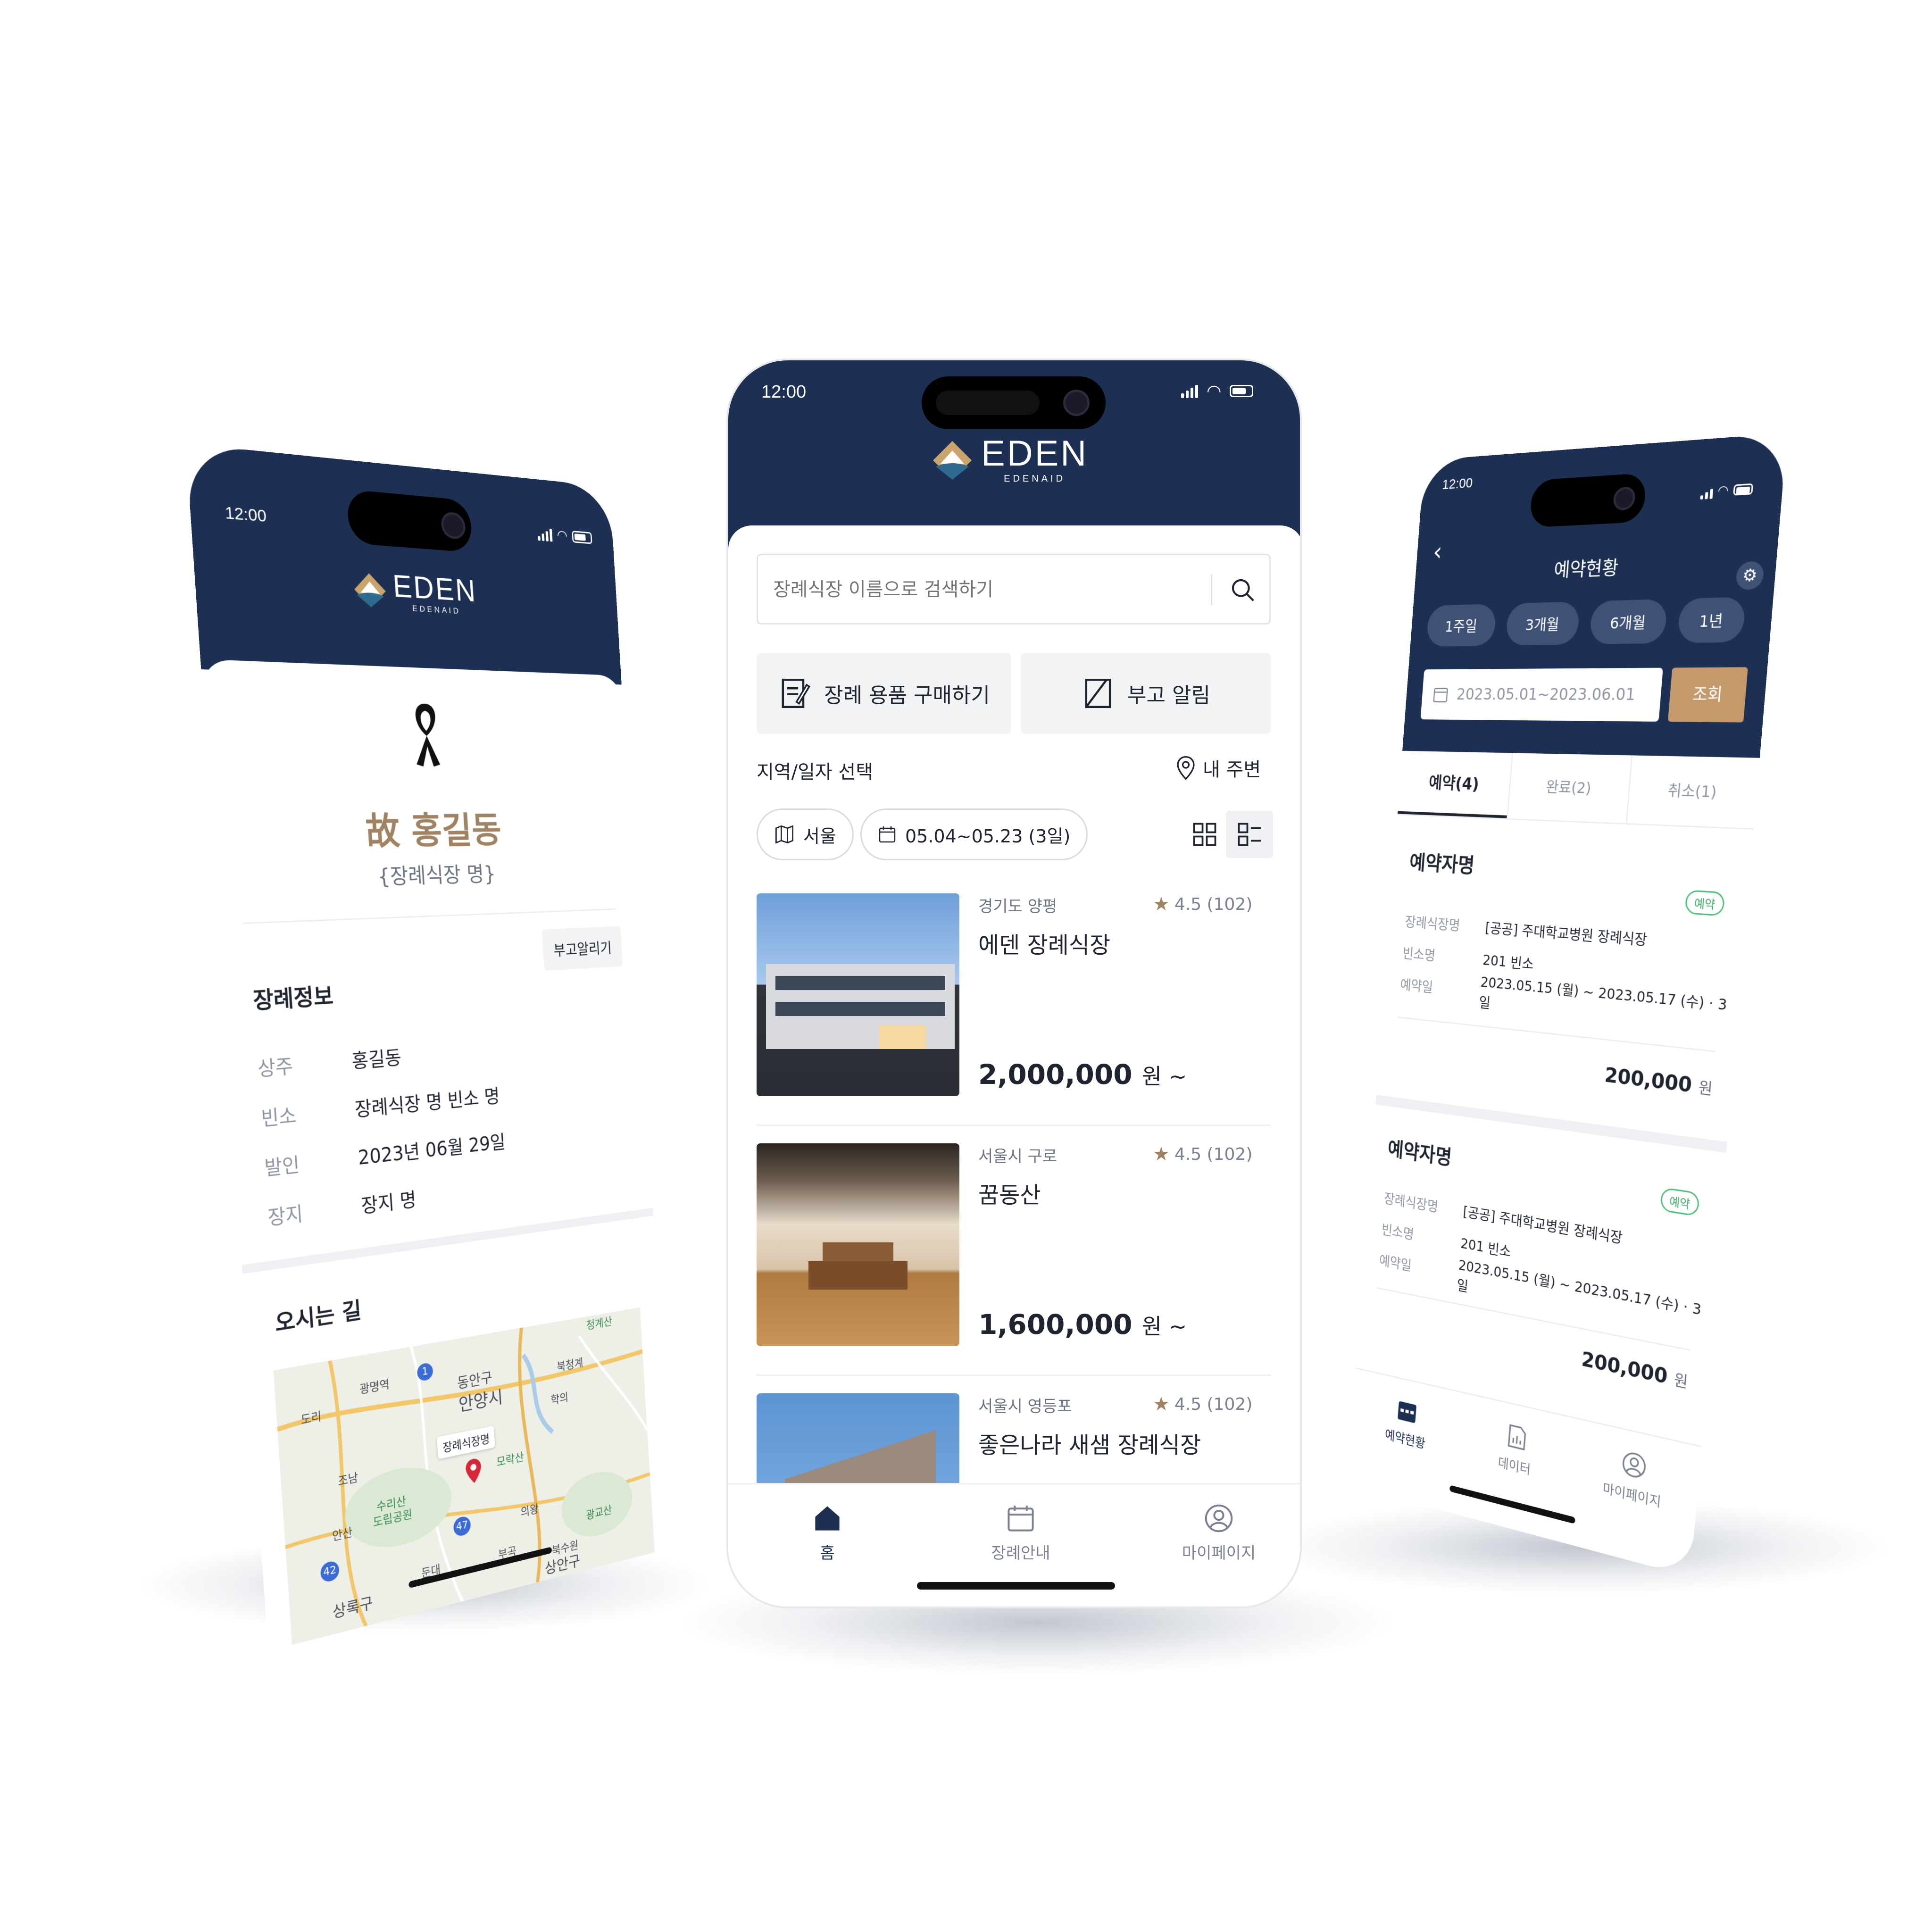  Describe the element at coordinates (1243, 590) in the screenshot. I see `search-icon` at that location.